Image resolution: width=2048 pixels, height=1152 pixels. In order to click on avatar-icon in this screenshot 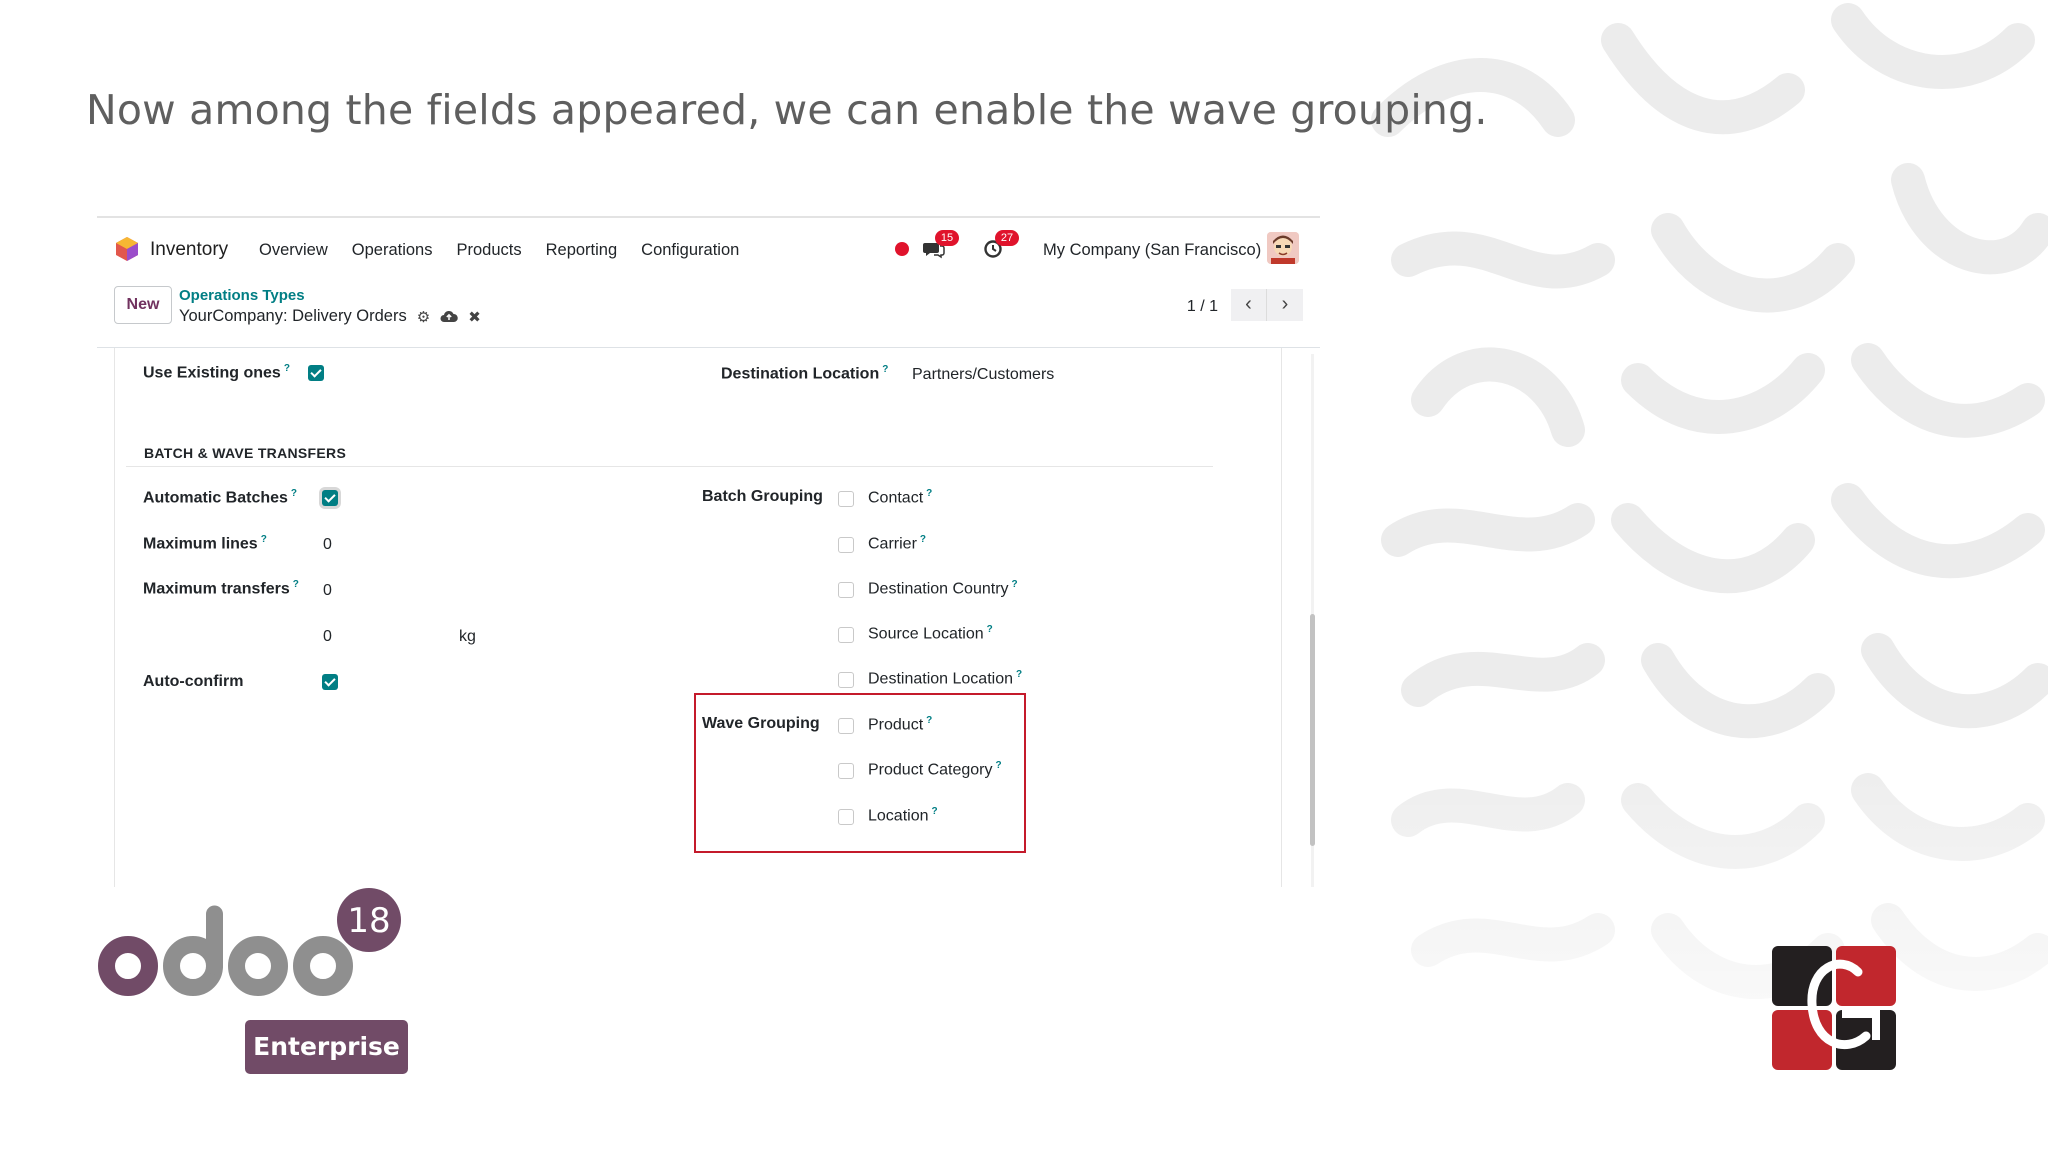, I will do `click(1283, 248)`.